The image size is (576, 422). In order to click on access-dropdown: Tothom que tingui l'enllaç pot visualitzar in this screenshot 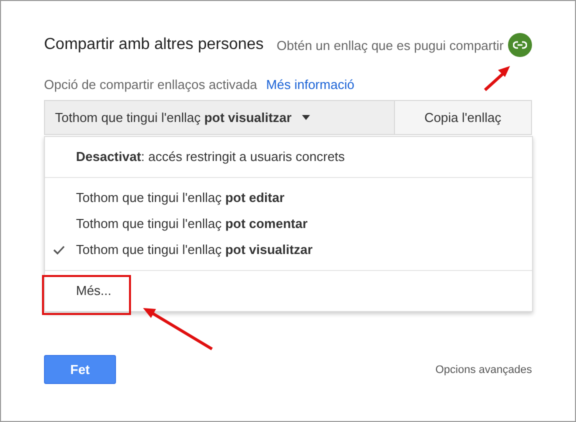, I will do `click(219, 117)`.